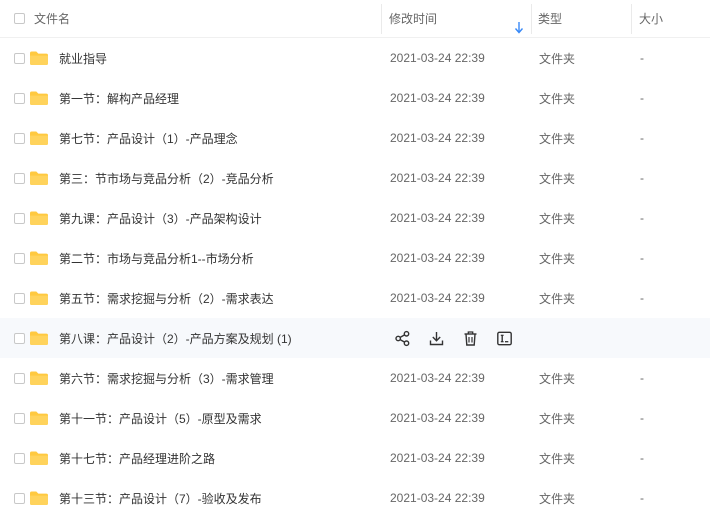 This screenshot has height=529, width=710. I want to click on file-name-link: 第五节：需求挖掘与分析（2）-需求表达, so click(166, 298).